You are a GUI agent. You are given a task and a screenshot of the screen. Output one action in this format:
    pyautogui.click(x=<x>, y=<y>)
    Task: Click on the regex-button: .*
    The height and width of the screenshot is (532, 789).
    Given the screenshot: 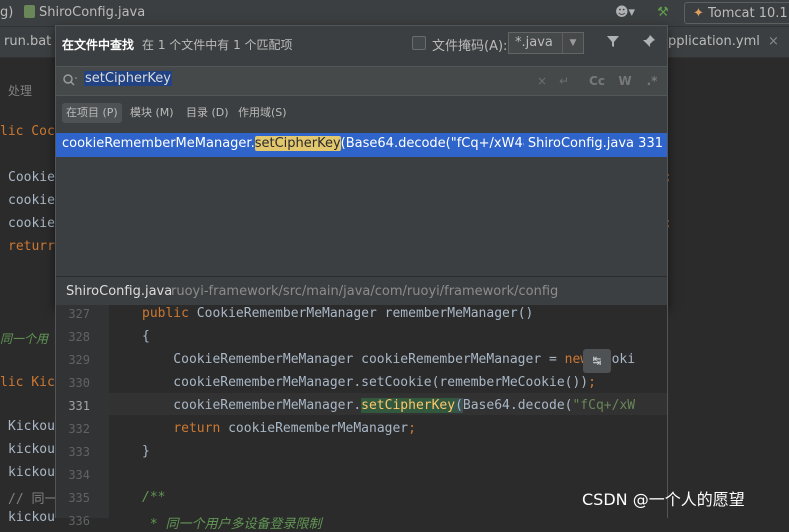 What is the action you would take?
    pyautogui.click(x=652, y=81)
    